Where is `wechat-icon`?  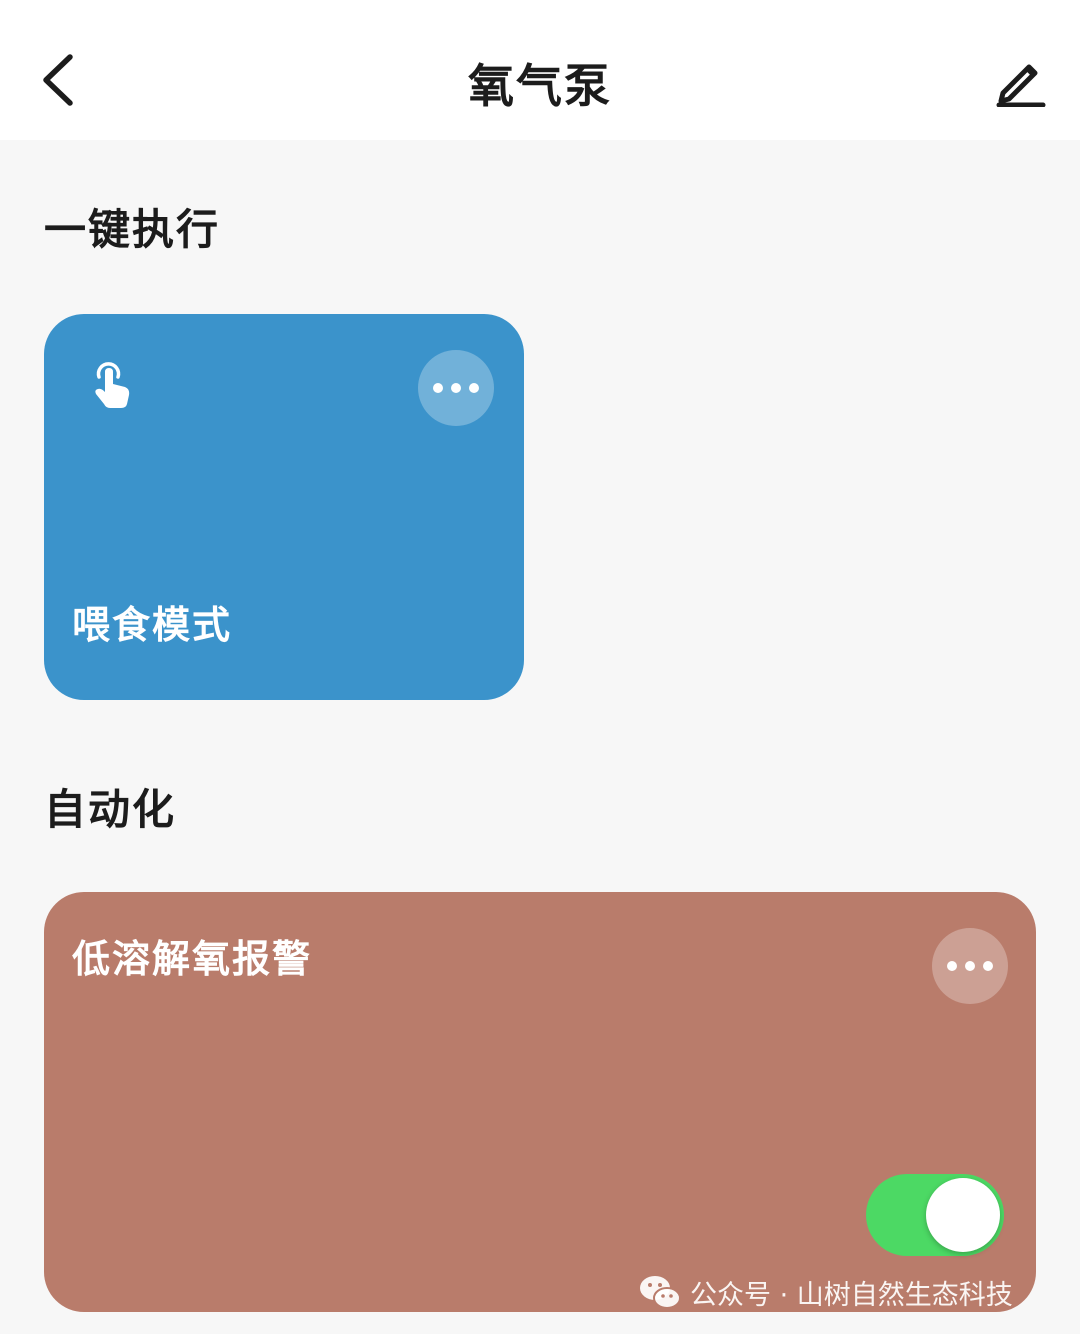
wechat-icon is located at coordinates (660, 1292).